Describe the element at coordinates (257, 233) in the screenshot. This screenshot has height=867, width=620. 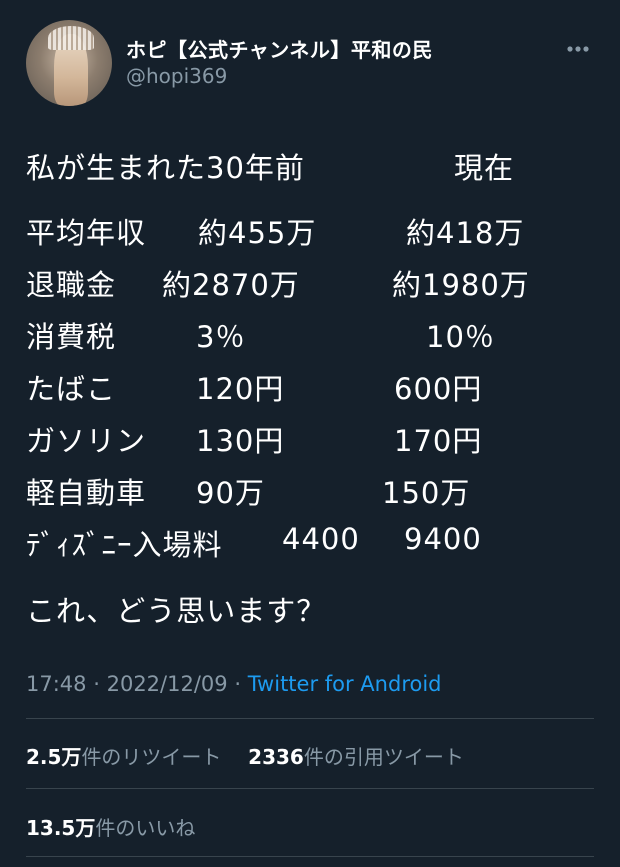
I see `row-then: 約455万` at that location.